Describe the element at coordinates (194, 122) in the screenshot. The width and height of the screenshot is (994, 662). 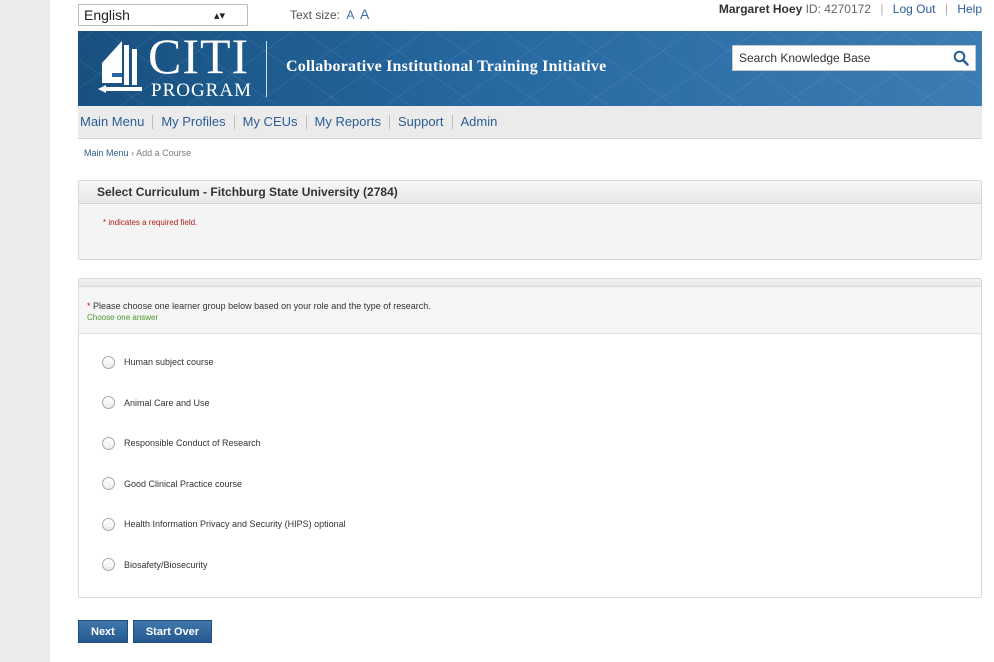
I see `nav-item-my-profiles: My Profiles` at that location.